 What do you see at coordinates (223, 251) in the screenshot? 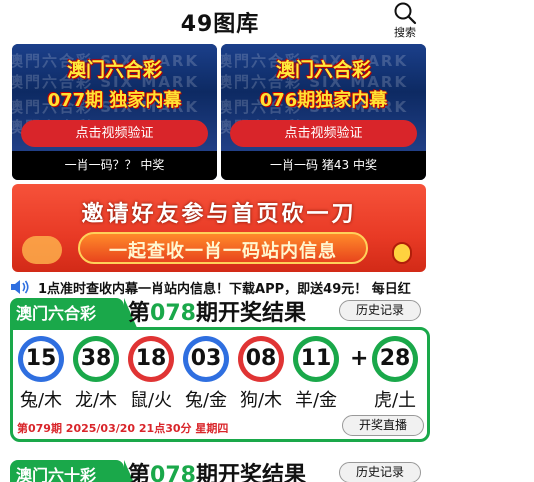
I see `banner-pill-text: 一起查收一肖一码站内信息` at bounding box center [223, 251].